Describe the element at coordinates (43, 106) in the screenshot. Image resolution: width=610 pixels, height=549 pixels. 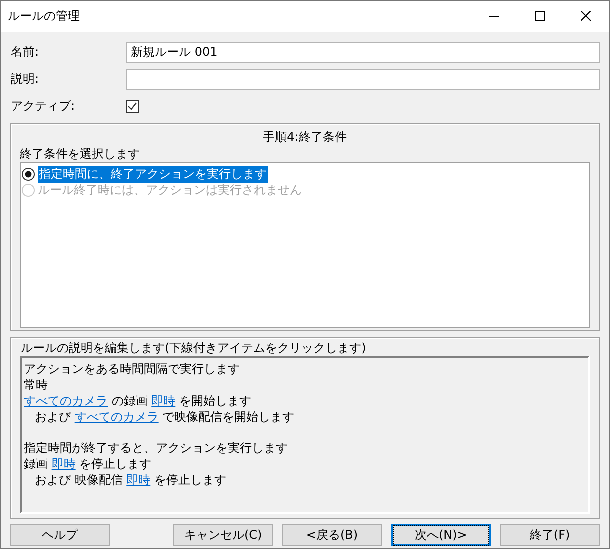
I see `field-label: アクティブ:` at that location.